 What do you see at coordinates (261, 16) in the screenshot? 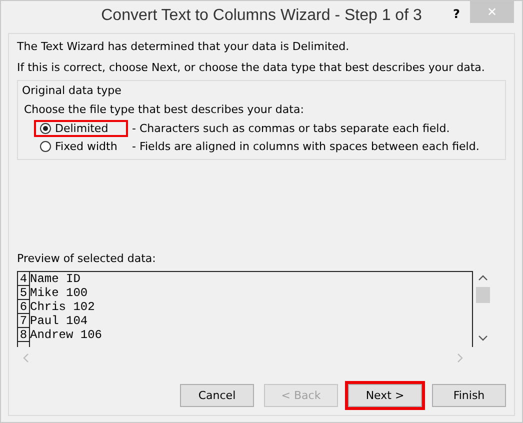
I see `window-title: Convert Text to Columns Wizard - Step 1 of 3` at bounding box center [261, 16].